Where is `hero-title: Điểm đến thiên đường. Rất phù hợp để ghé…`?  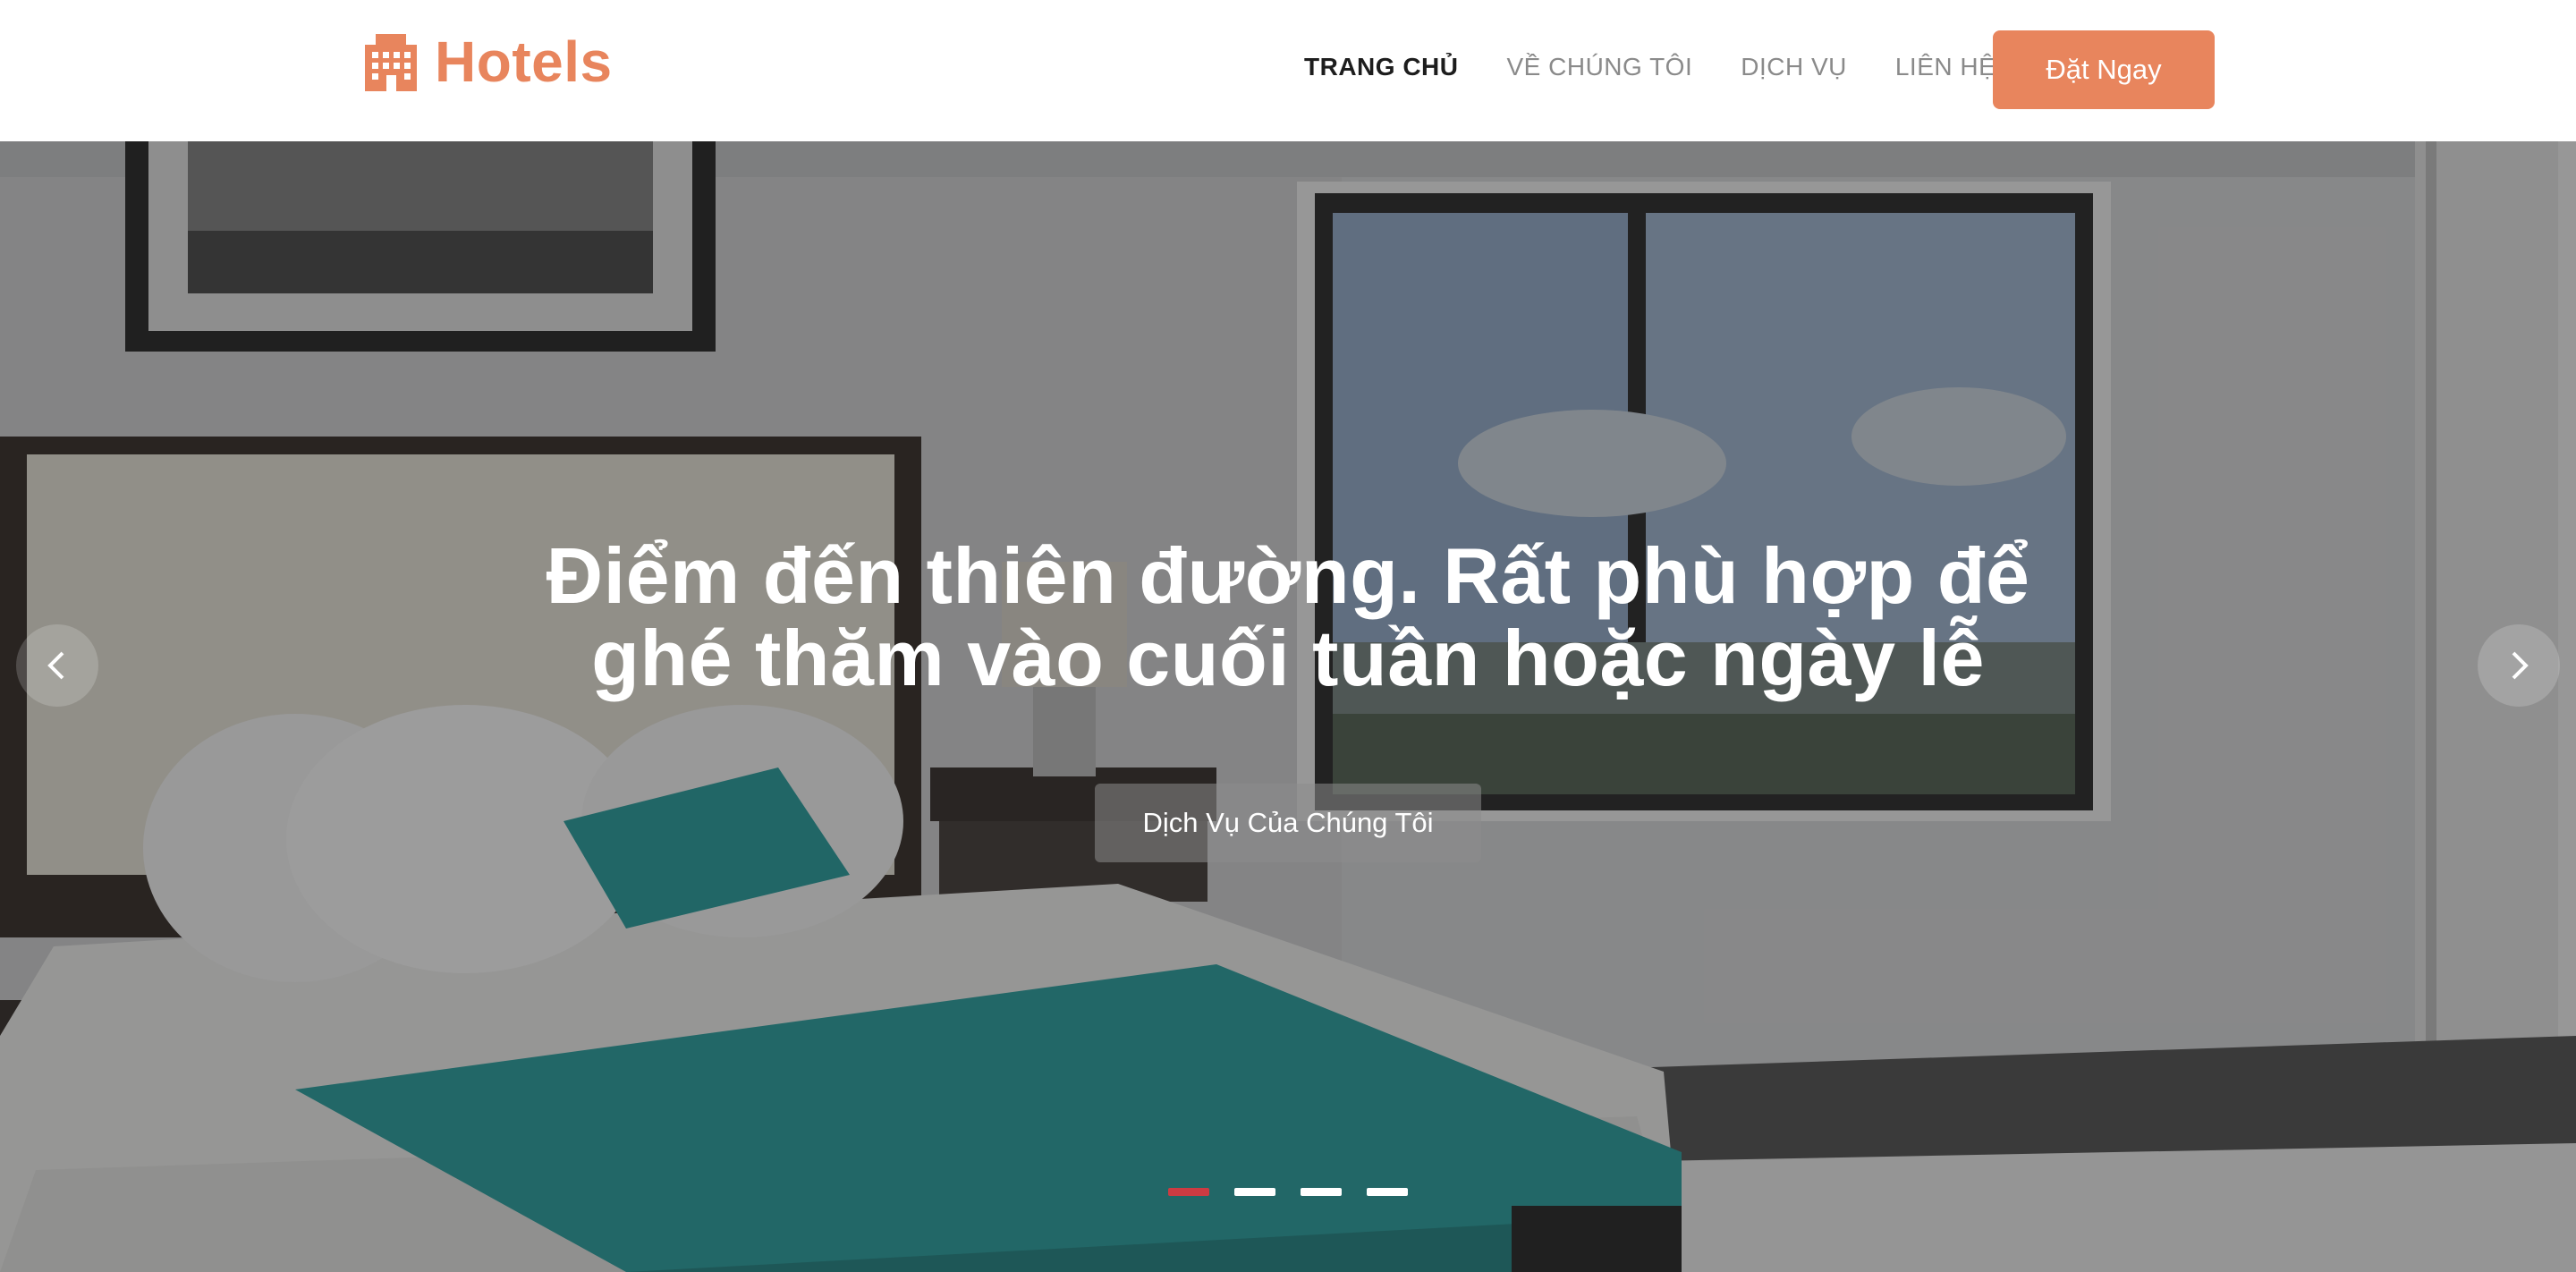
hero-title: Điểm đến thiên đường. Rất phù hợp để ghé… is located at coordinates (1288, 616).